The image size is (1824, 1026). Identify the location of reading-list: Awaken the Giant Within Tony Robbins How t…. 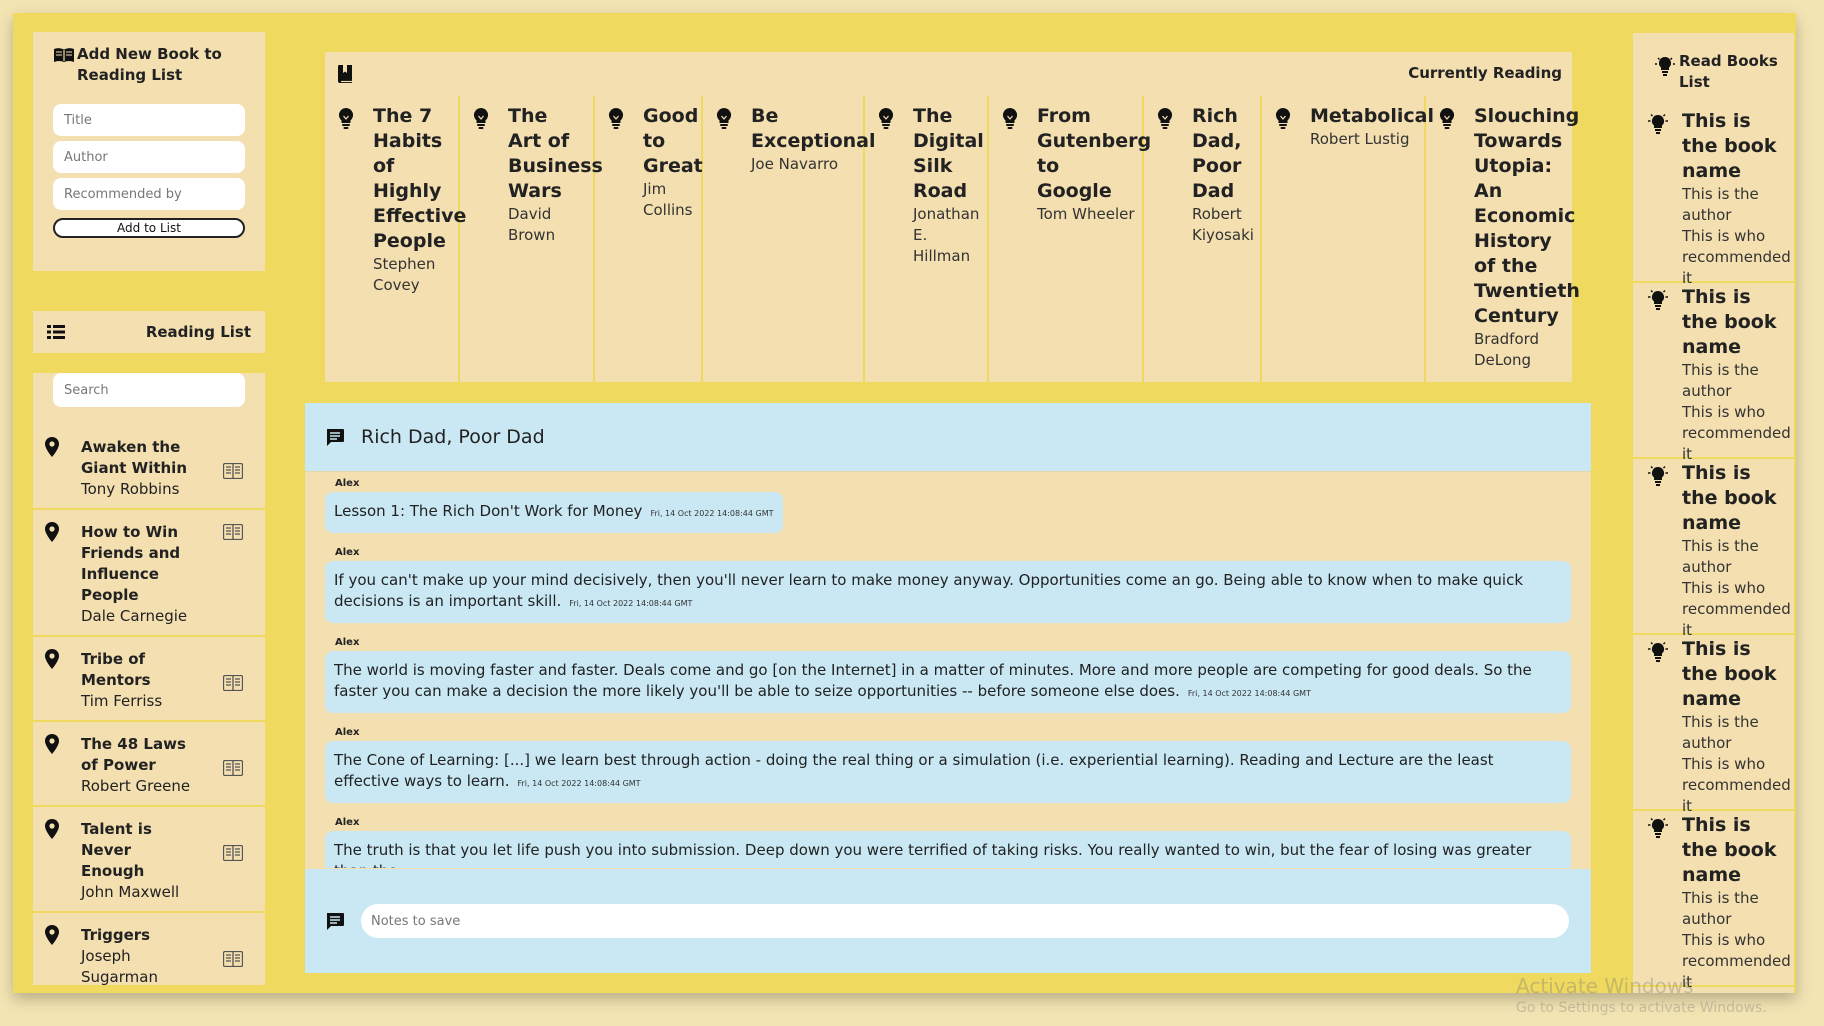
(149, 705).